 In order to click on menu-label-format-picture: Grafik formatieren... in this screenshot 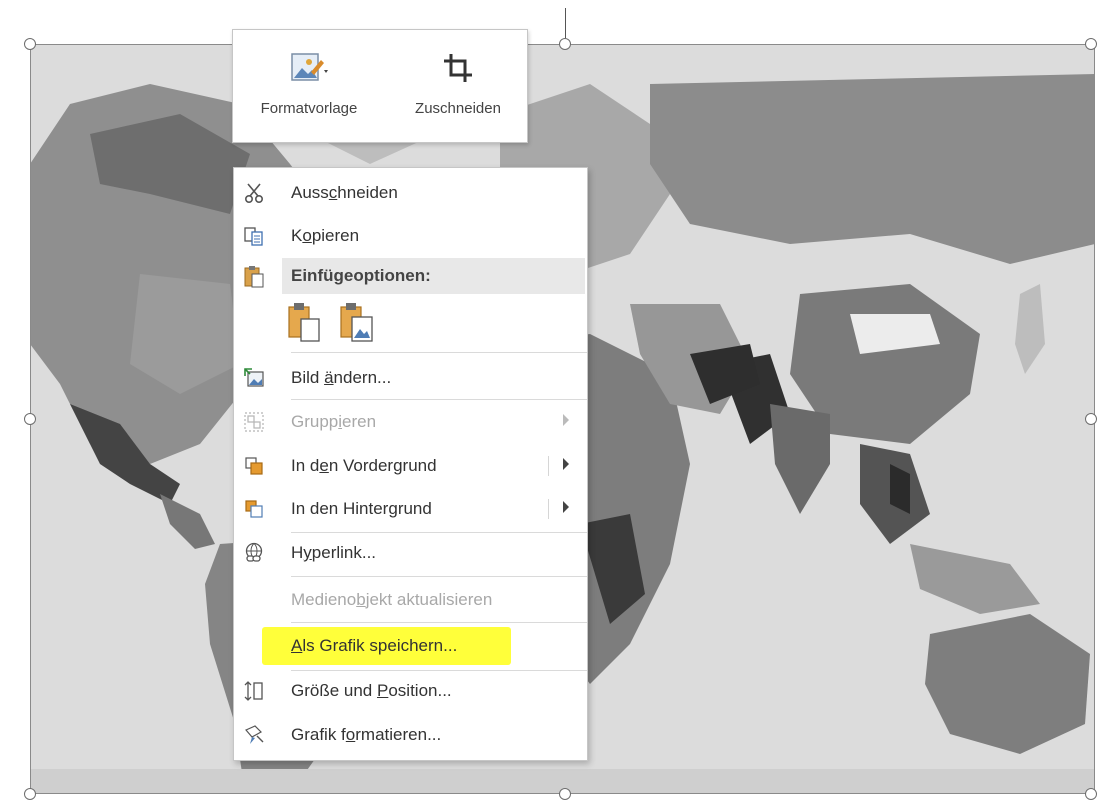, I will do `click(366, 734)`.